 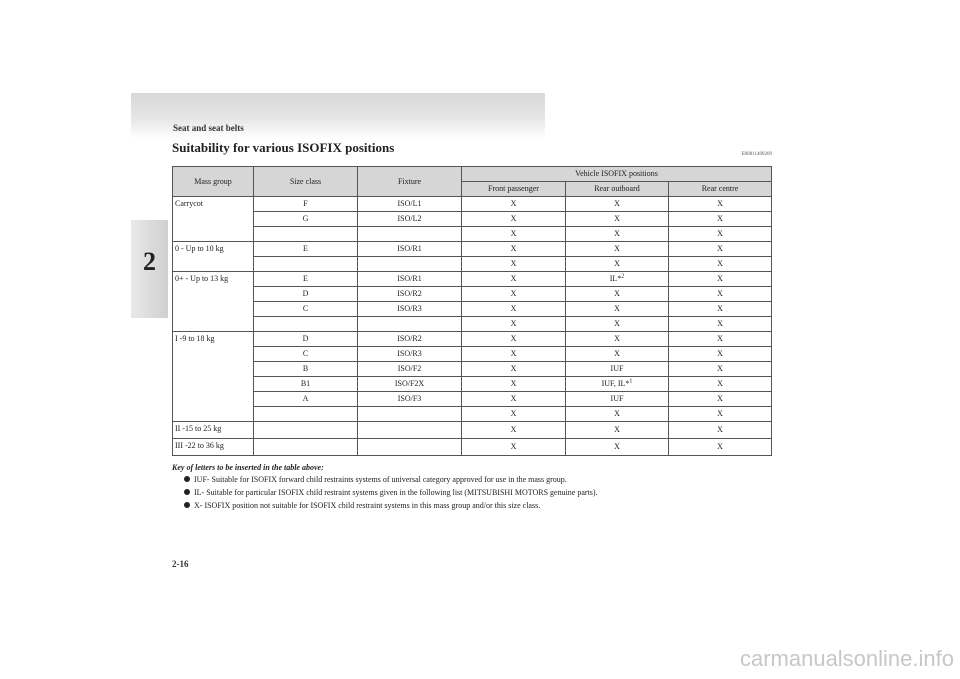 I want to click on header-fixture: Fixture, so click(x=409, y=181).